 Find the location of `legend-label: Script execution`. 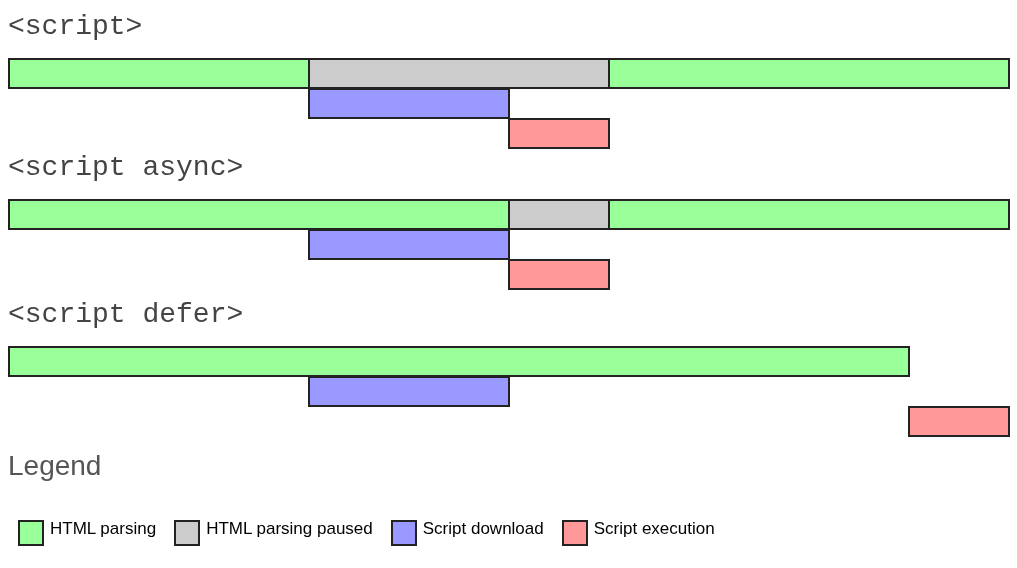

legend-label: Script execution is located at coordinates (654, 529).